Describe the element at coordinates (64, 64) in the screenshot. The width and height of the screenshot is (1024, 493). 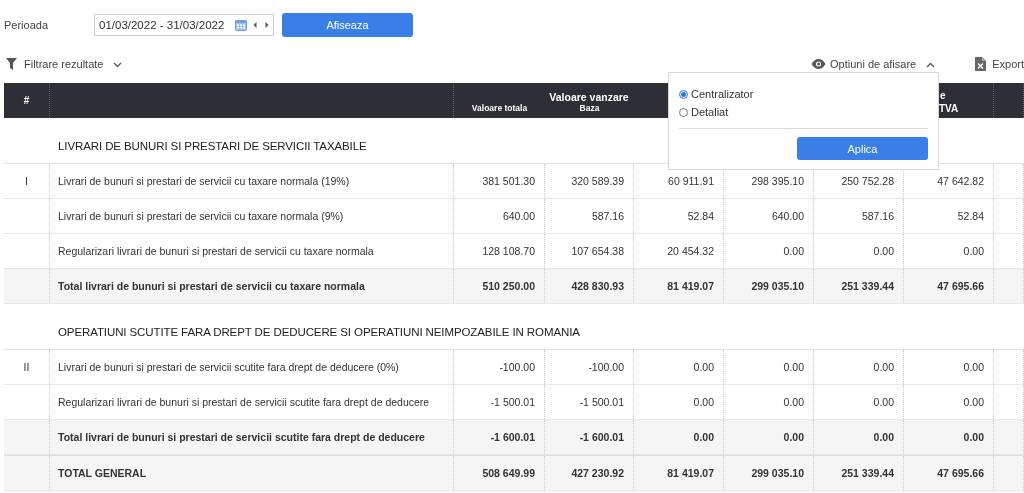
I see `filter-toggle: Filtrare rezultate` at that location.